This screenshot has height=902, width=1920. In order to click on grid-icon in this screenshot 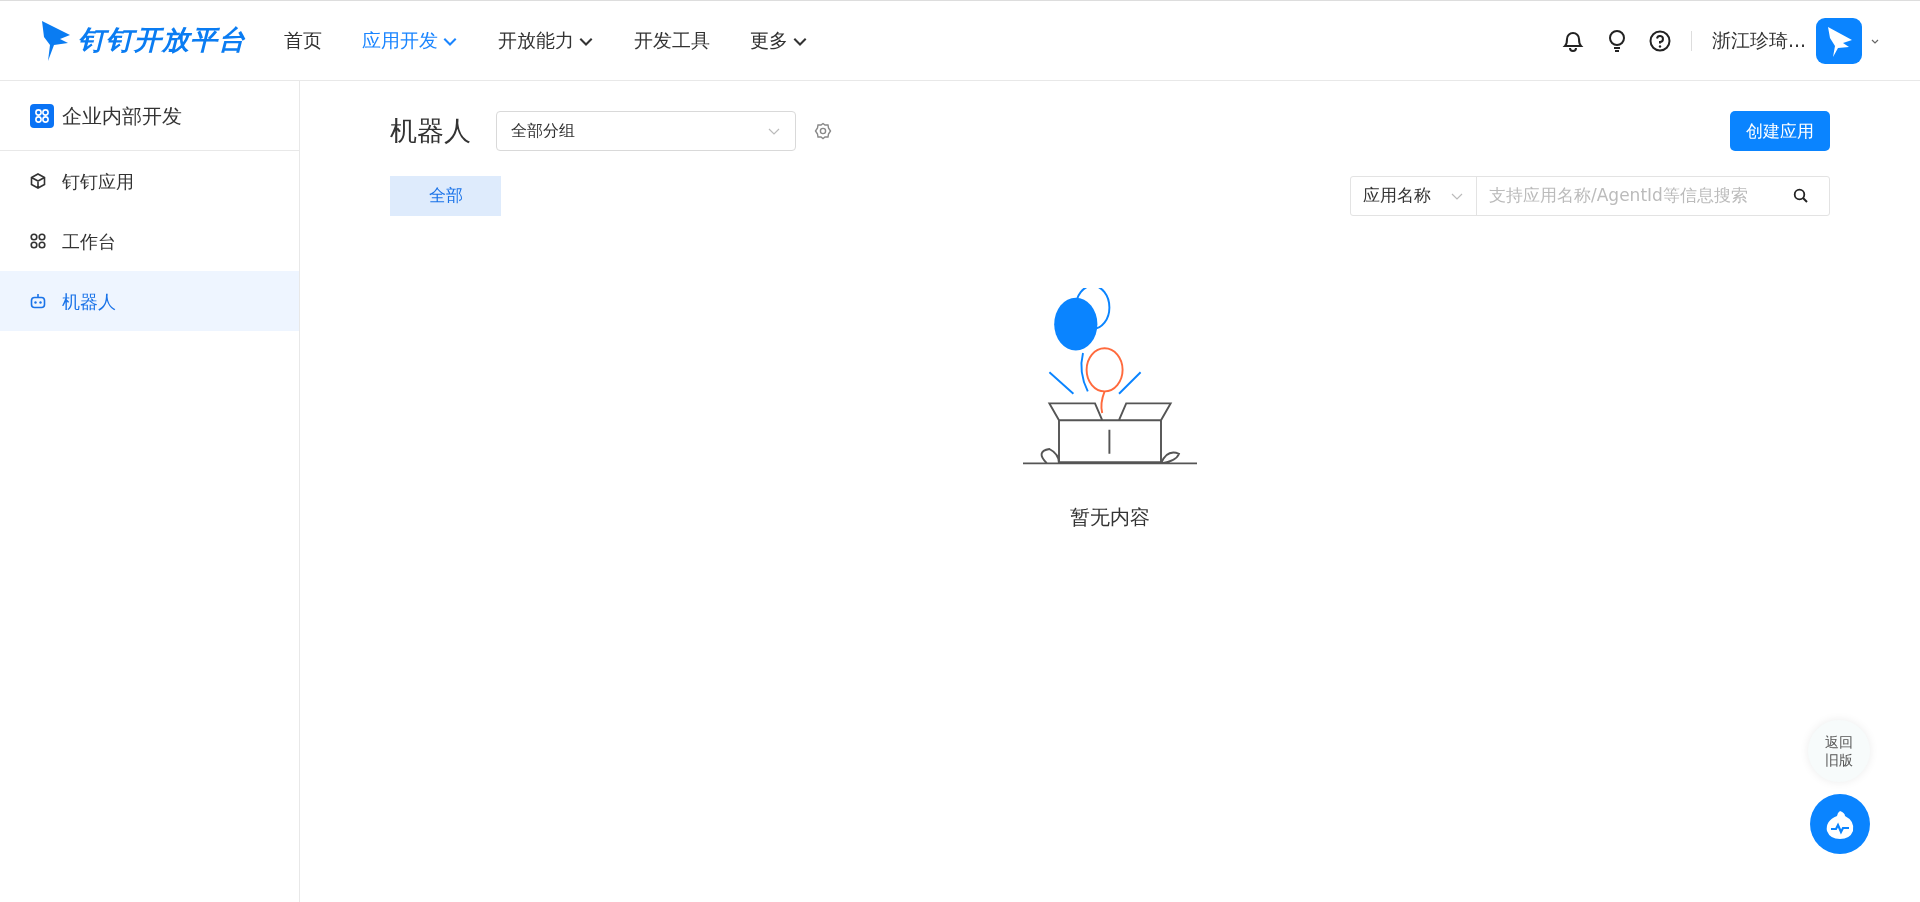, I will do `click(38, 241)`.